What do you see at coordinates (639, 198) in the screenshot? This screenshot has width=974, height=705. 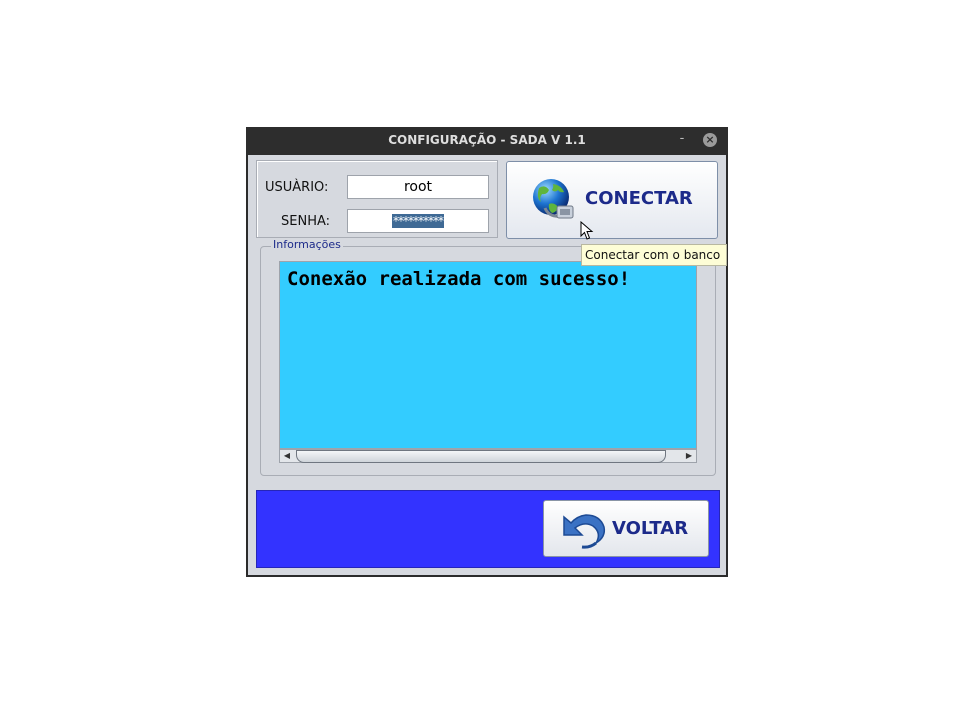 I see `connect-button-label: CONECTAR` at bounding box center [639, 198].